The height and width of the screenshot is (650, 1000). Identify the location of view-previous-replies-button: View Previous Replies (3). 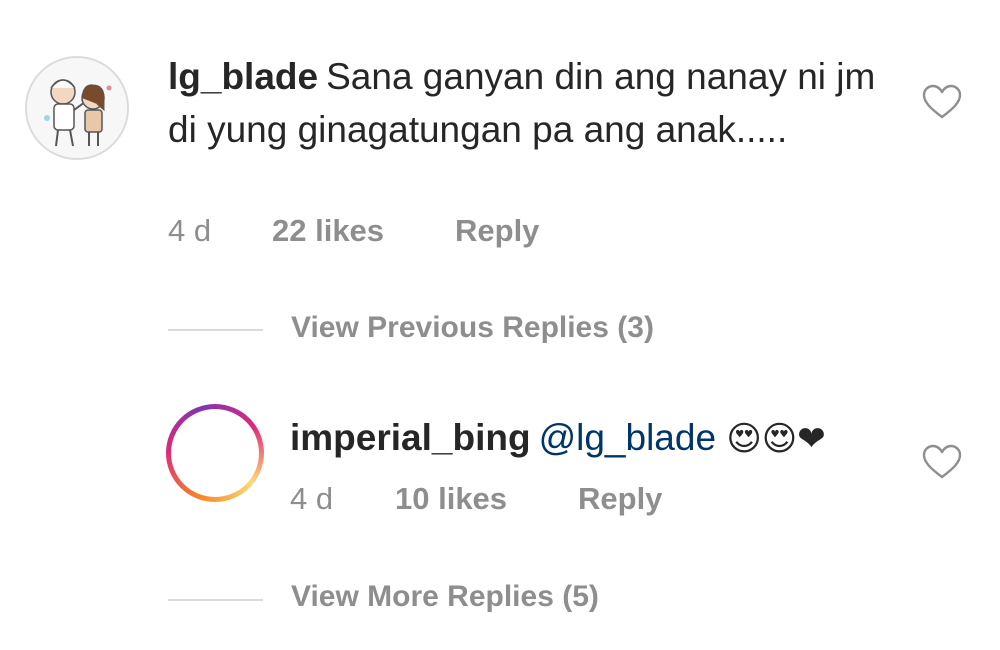
(472, 328).